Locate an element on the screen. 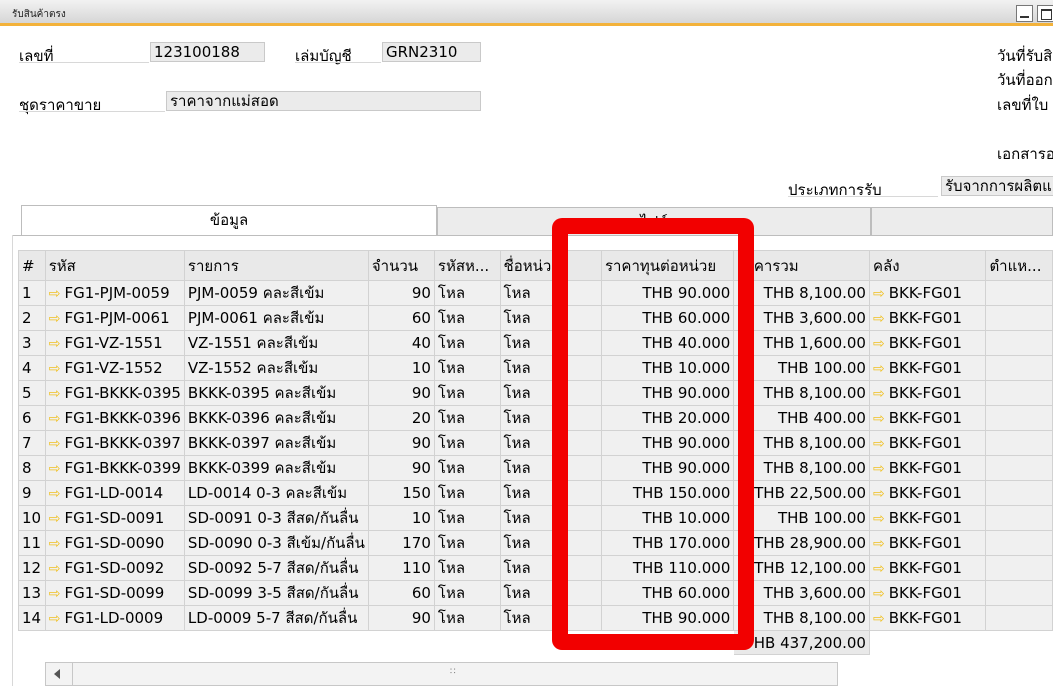 The width and height of the screenshot is (1053, 686). header-col-code: รหัส is located at coordinates (114, 265).